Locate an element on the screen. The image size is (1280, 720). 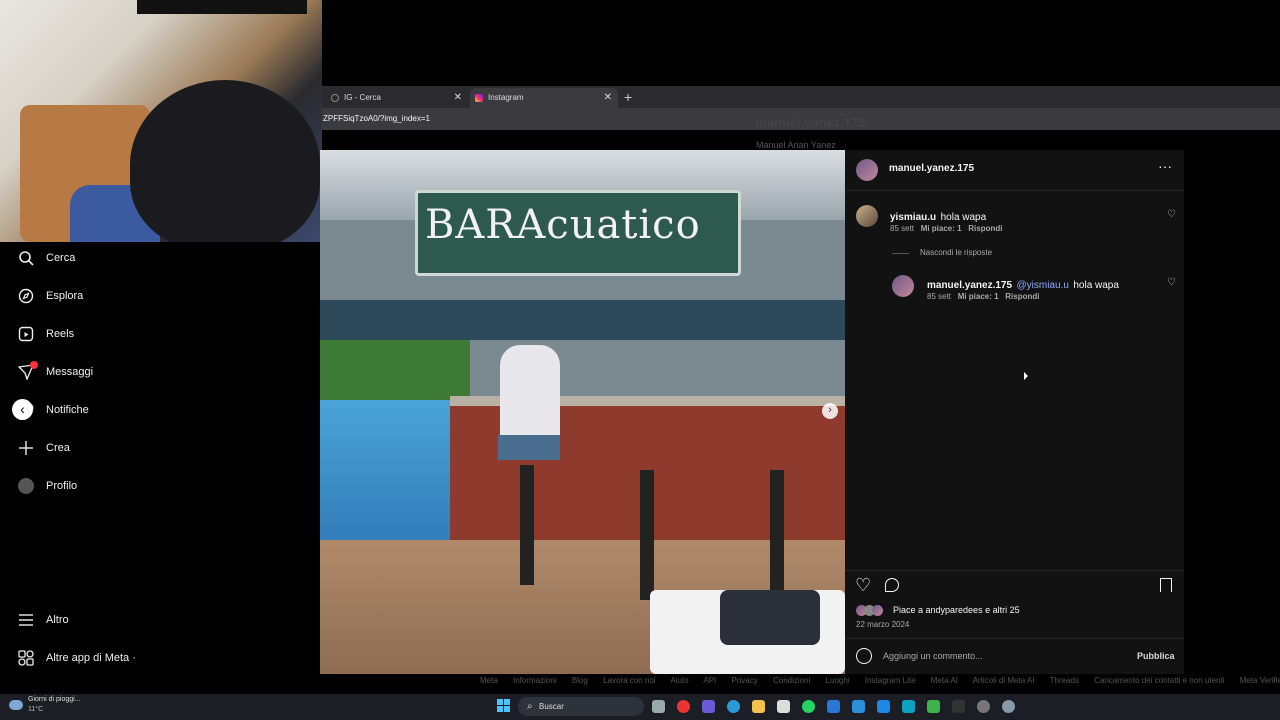
footer-link: Caricamento dei contatti e non utenti is located at coordinates (1159, 680).